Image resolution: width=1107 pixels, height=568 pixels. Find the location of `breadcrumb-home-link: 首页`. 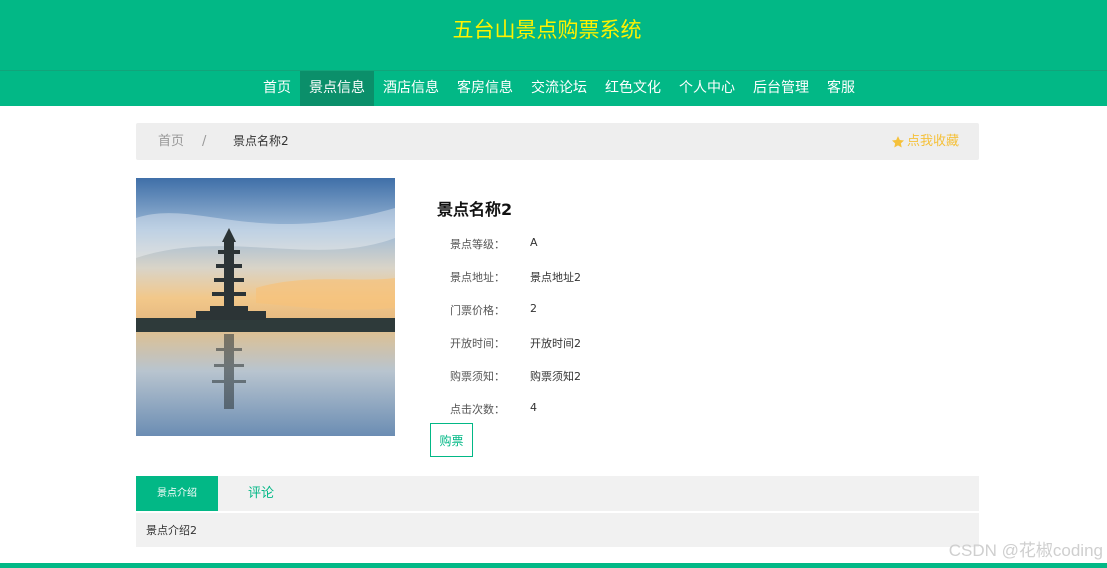

breadcrumb-home-link: 首页 is located at coordinates (171, 141).